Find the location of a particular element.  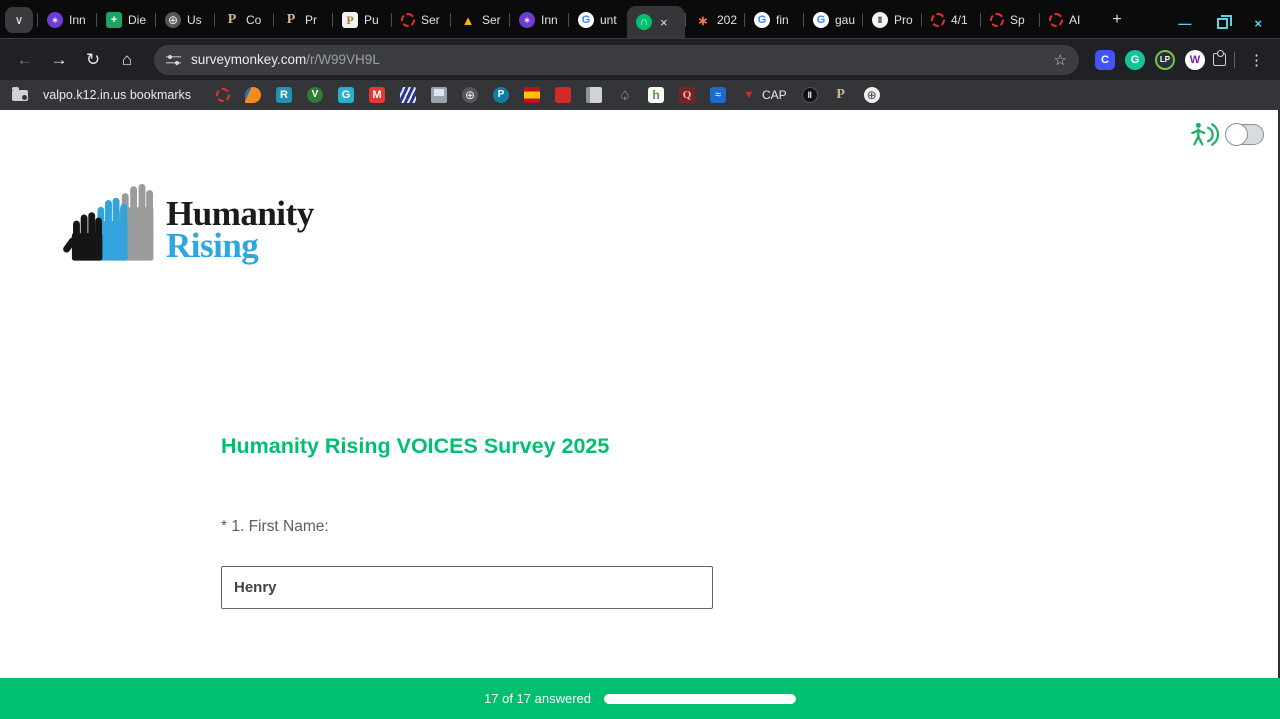

extension-icon: LP is located at coordinates (1165, 59).